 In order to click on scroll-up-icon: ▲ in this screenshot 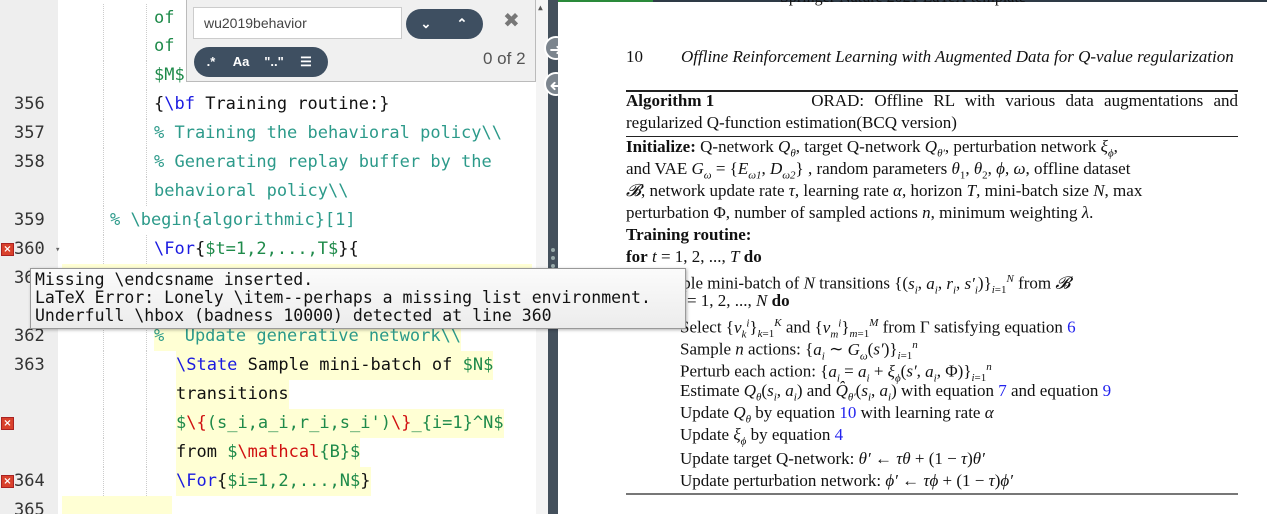, I will do `click(540, 7)`.